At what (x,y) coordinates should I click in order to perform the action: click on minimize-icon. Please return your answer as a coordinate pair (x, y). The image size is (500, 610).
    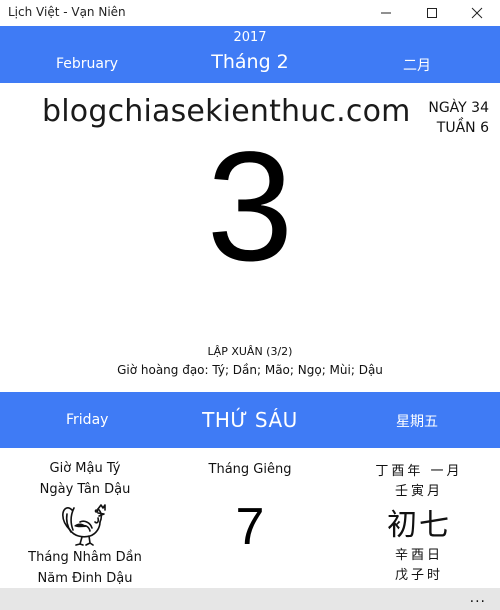
    Looking at the image, I should click on (386, 13).